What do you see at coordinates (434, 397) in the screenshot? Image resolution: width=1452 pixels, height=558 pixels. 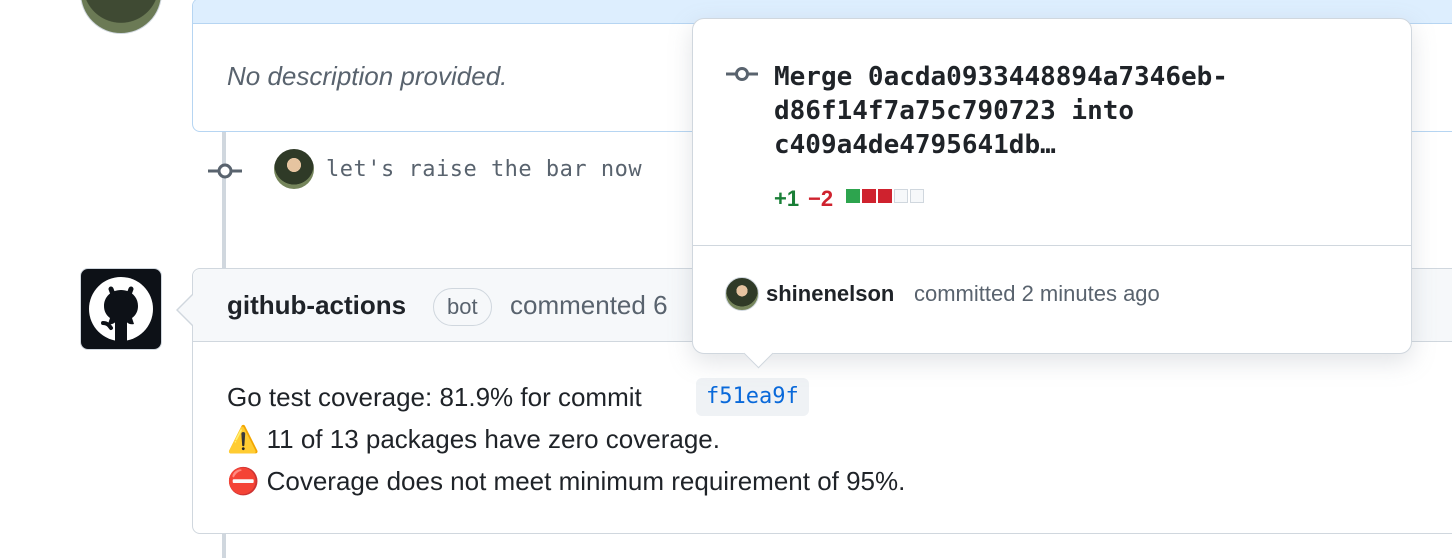 I see `coverage-summary-text: Go test coverage: 81.9% for commit` at bounding box center [434, 397].